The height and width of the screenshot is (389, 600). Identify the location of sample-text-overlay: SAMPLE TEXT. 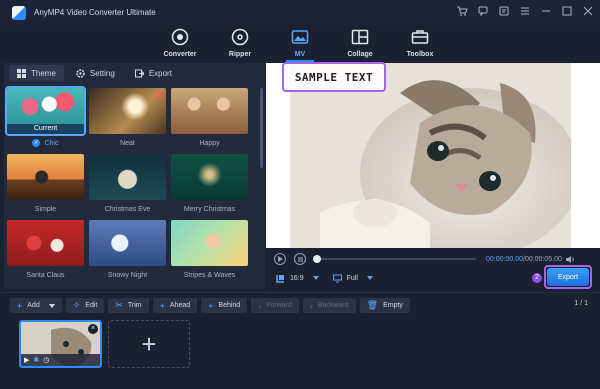
(334, 77).